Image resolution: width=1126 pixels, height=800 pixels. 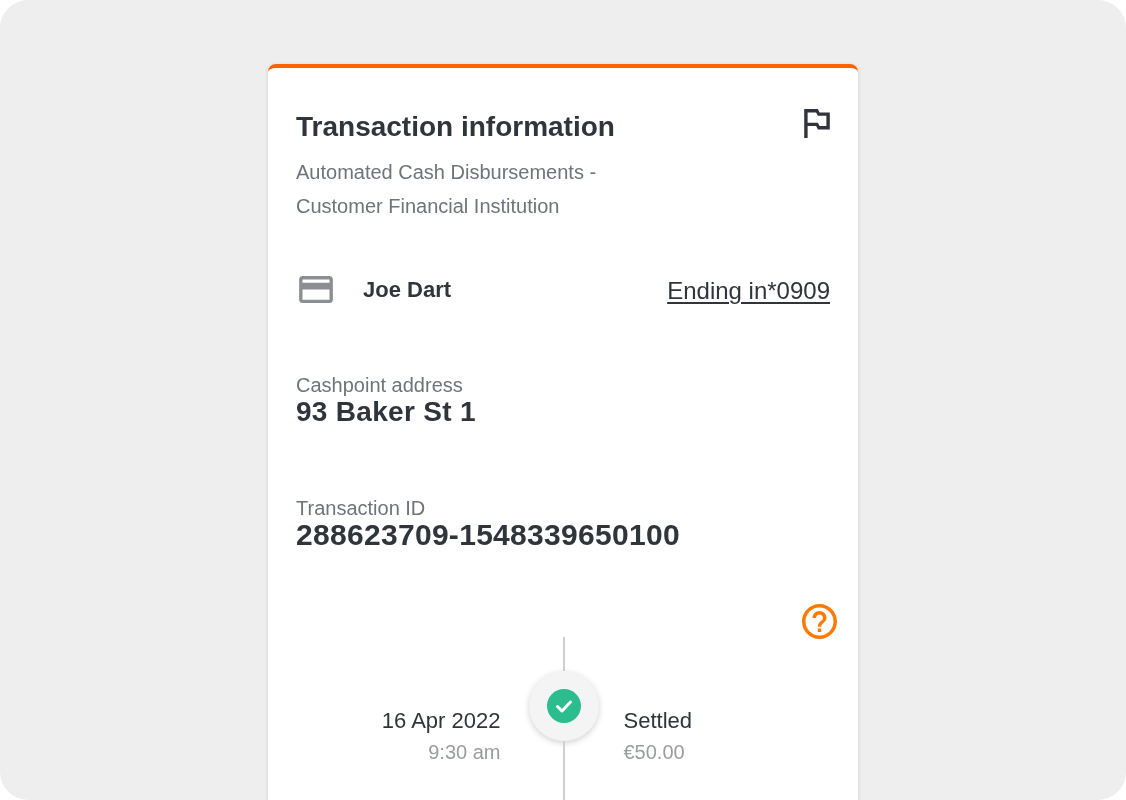 What do you see at coordinates (407, 289) in the screenshot?
I see `cardholder-name: Joe Dart` at bounding box center [407, 289].